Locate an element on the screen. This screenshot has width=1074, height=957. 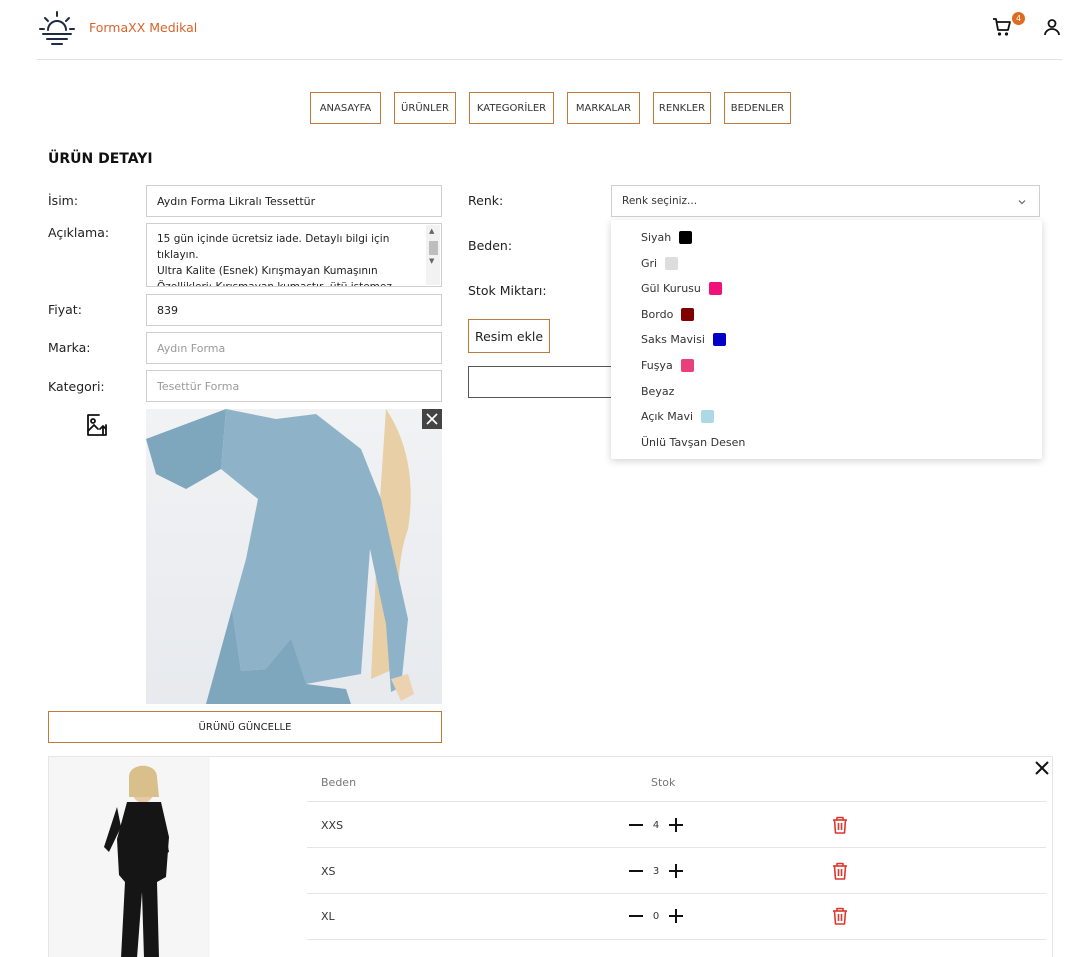
stock-label: Stok Miktarı: is located at coordinates (507, 290).